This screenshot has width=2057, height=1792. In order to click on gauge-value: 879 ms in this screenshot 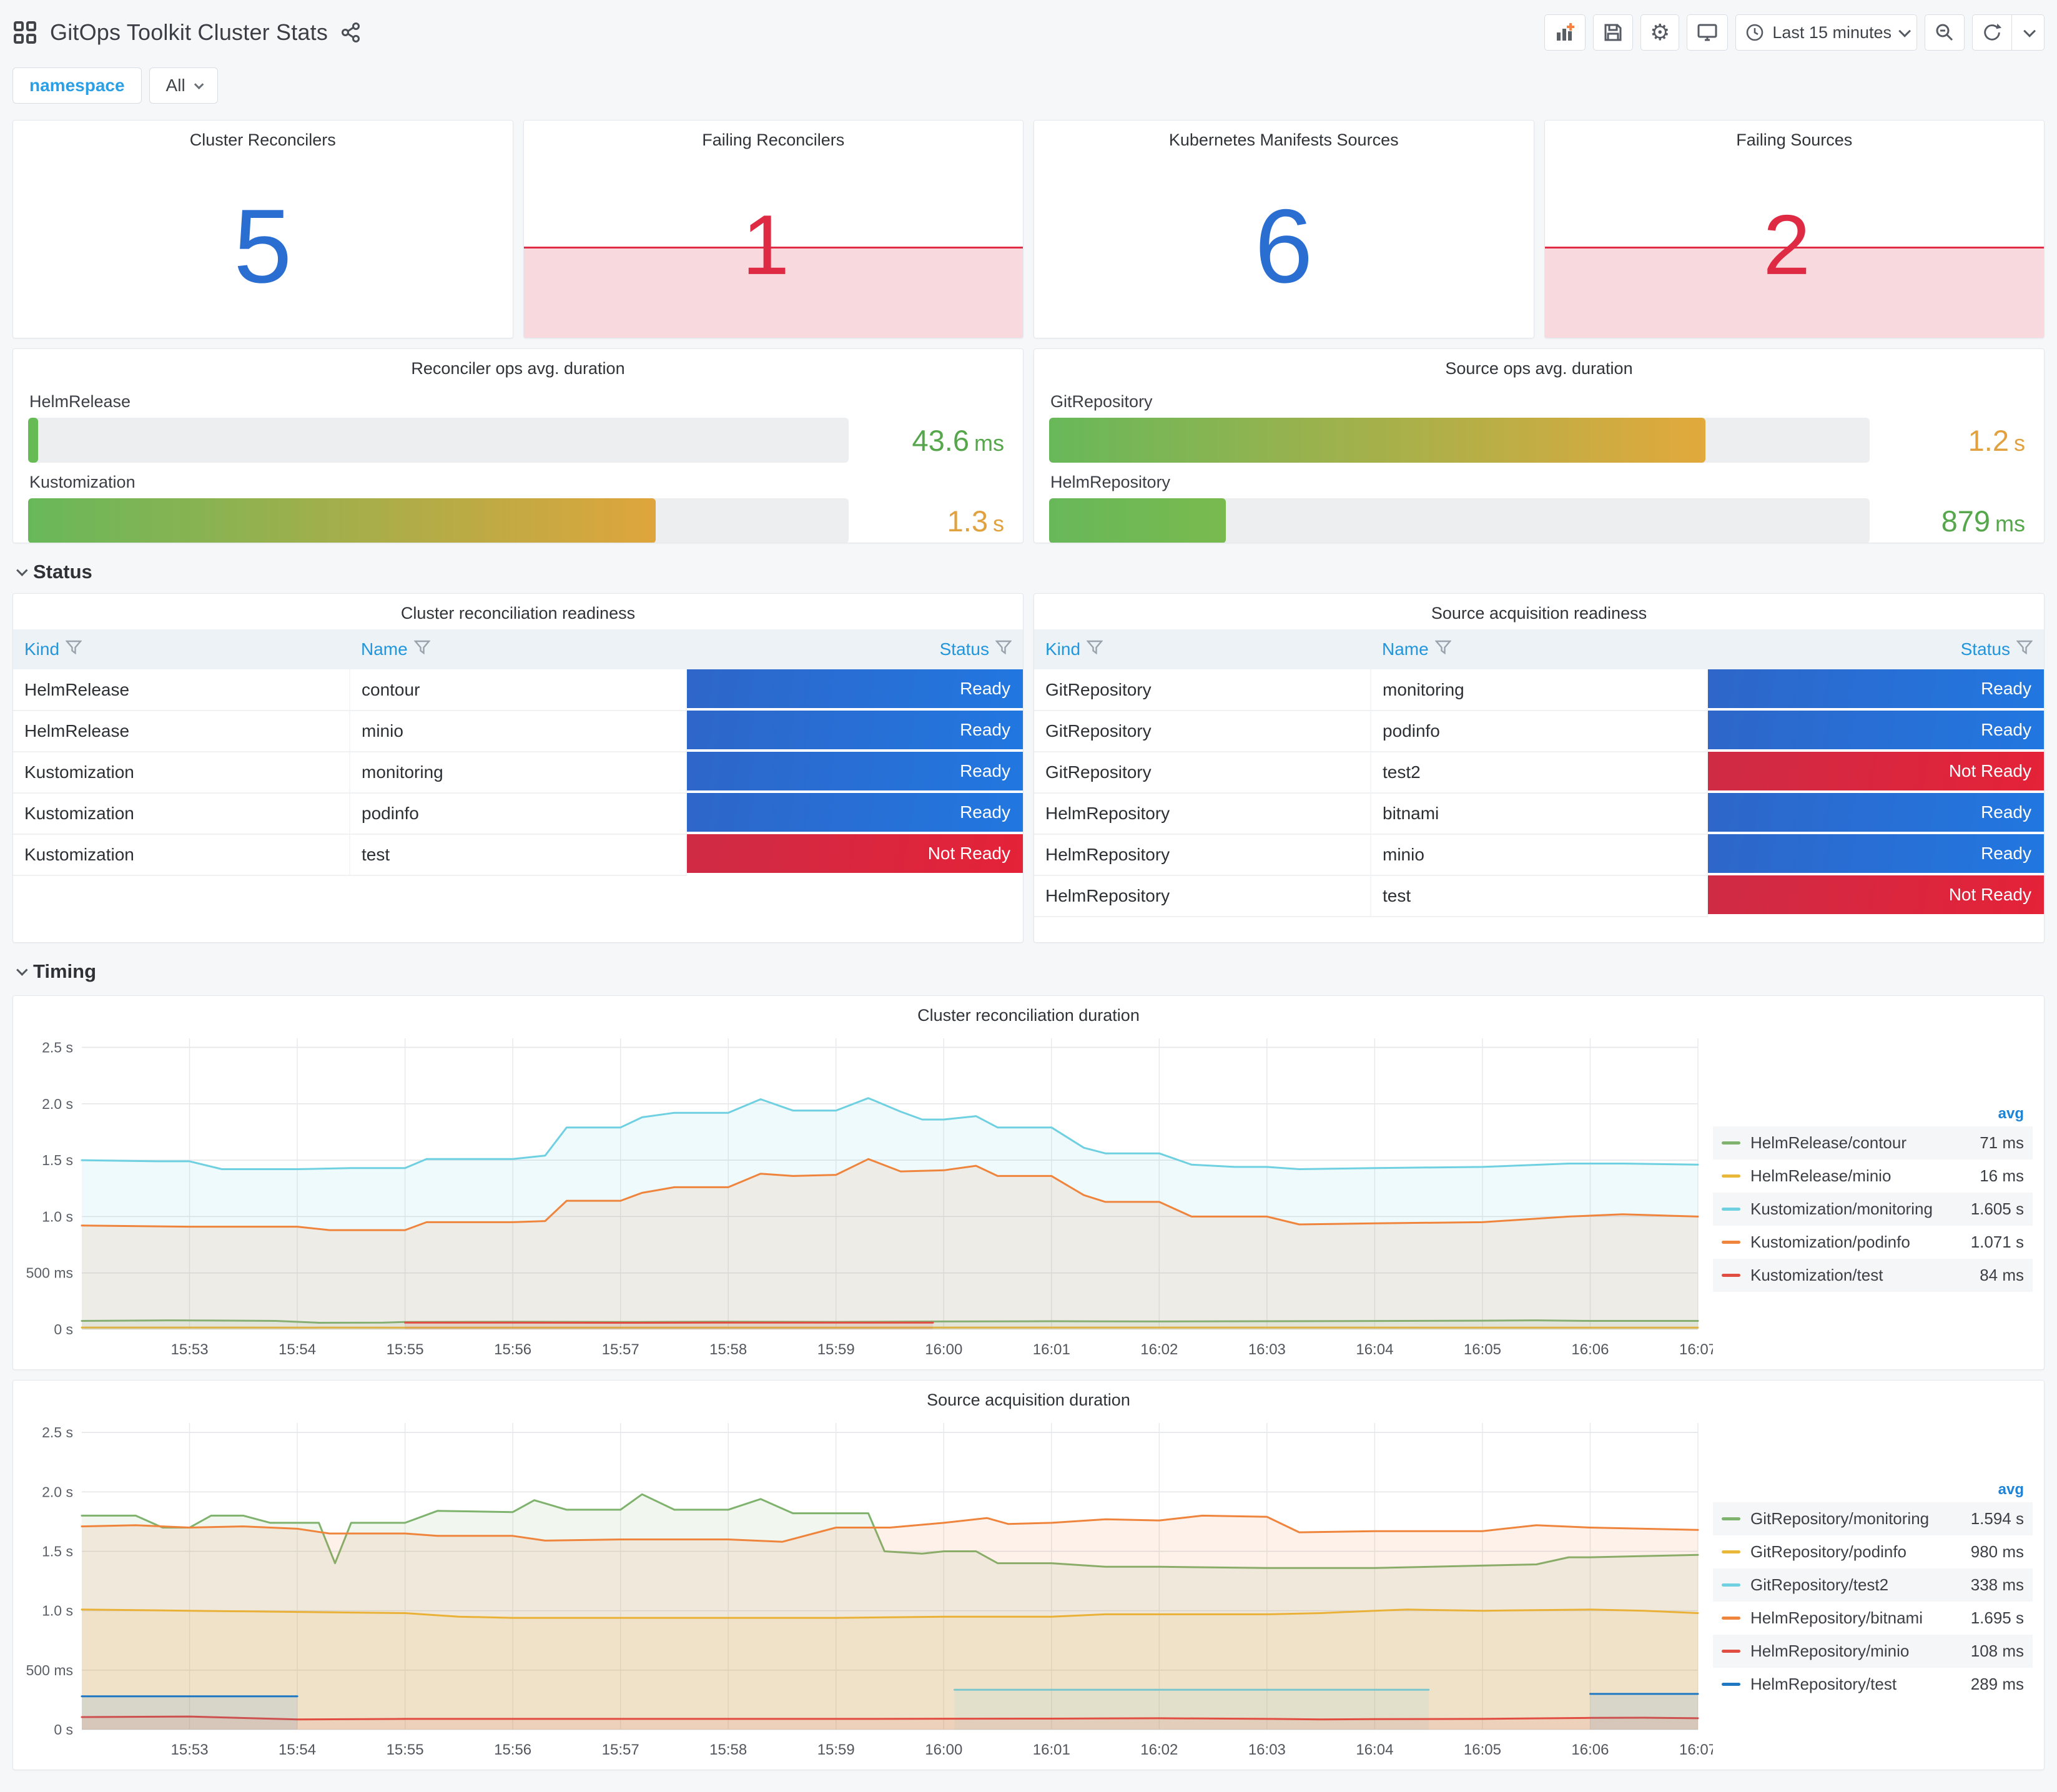, I will do `click(1950, 521)`.